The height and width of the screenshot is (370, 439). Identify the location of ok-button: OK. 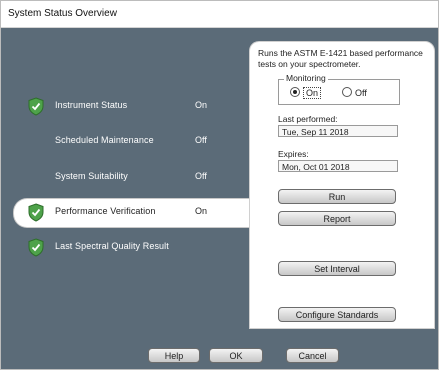
(236, 355).